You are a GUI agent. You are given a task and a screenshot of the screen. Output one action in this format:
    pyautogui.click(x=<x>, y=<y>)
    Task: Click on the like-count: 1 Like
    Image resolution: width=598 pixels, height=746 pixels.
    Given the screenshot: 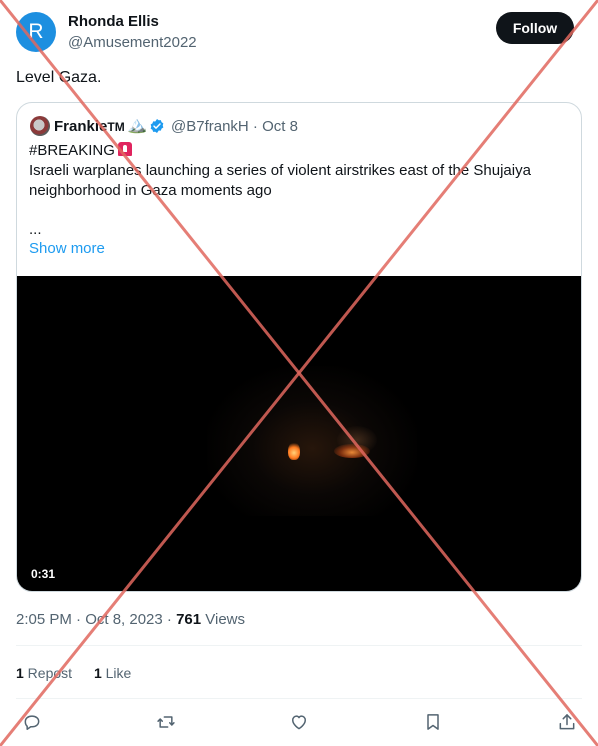 What is the action you would take?
    pyautogui.click(x=112, y=673)
    